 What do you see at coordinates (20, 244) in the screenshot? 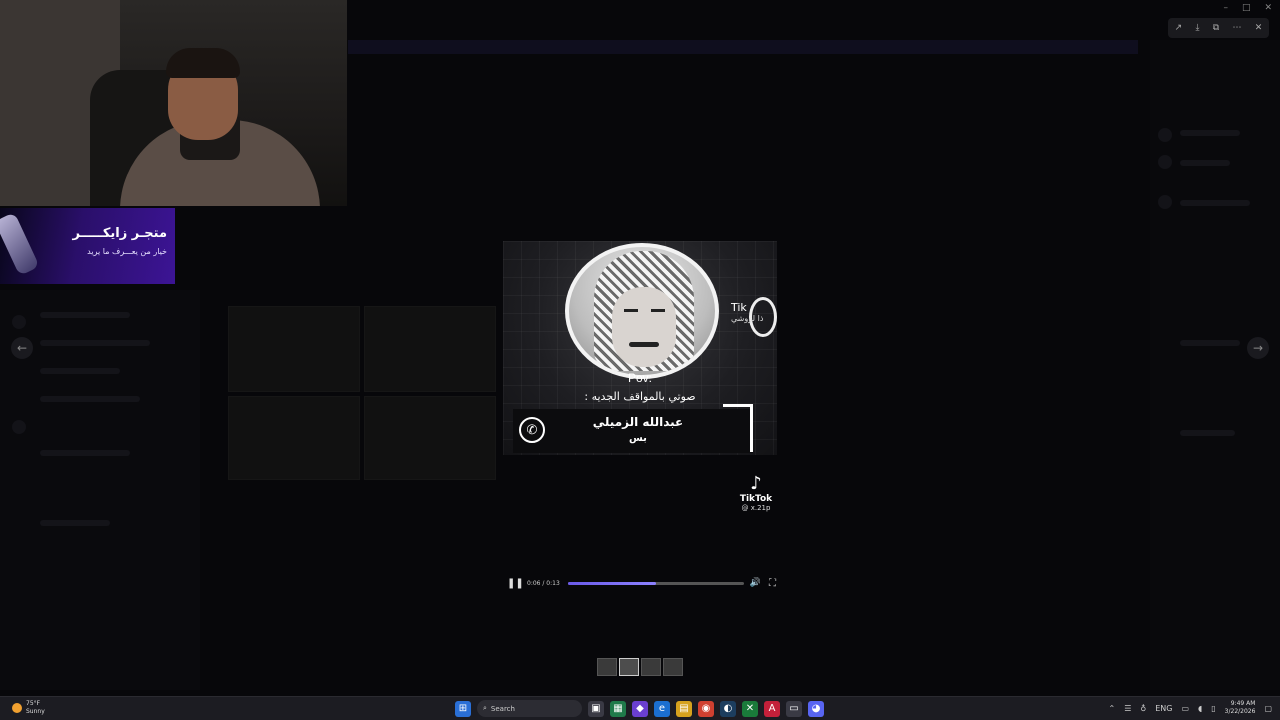
I see `microphone-icon` at bounding box center [20, 244].